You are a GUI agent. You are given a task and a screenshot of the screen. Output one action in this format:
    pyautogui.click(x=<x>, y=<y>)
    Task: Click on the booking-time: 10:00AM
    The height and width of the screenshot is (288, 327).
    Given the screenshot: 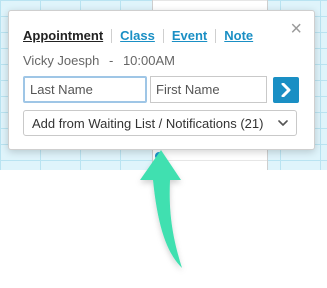 What is the action you would take?
    pyautogui.click(x=148, y=60)
    